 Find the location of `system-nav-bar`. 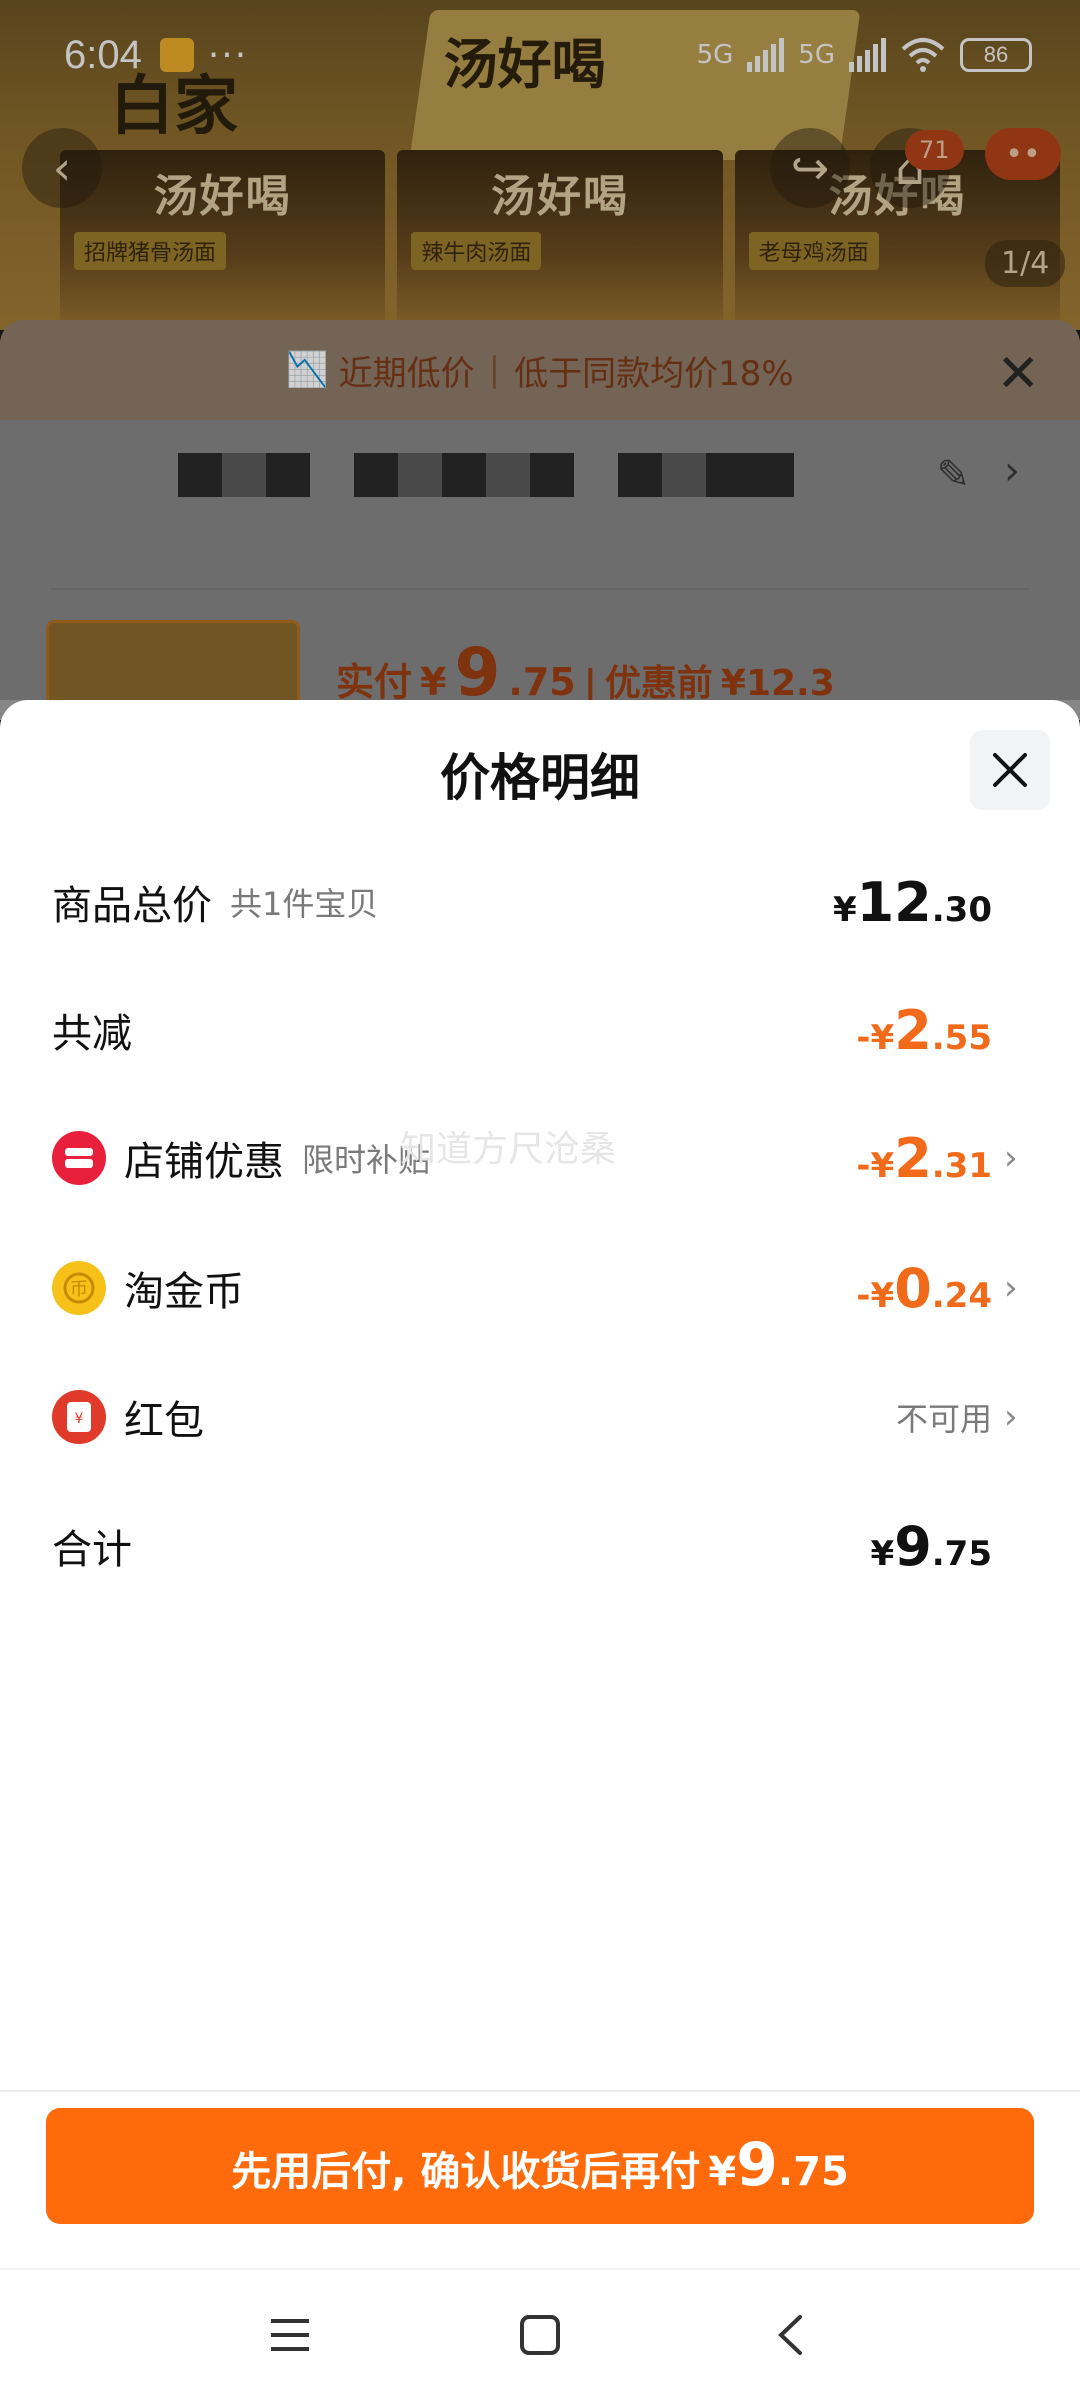

system-nav-bar is located at coordinates (540, 2334).